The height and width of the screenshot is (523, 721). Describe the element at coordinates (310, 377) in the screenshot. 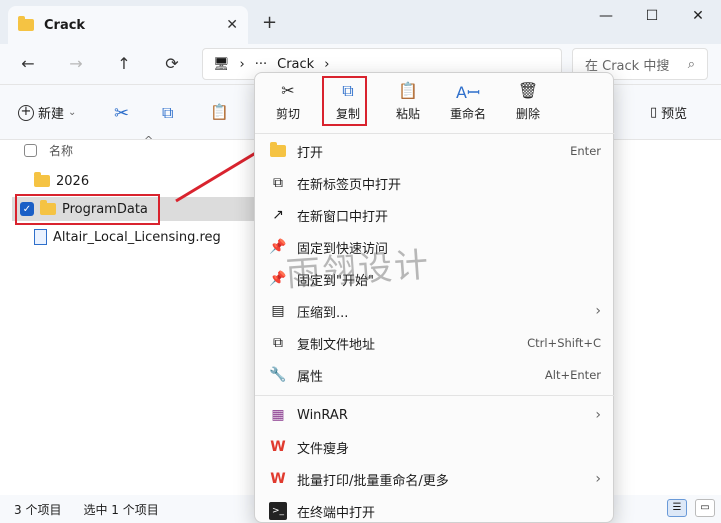

I see `menu-item-label: 属性` at that location.